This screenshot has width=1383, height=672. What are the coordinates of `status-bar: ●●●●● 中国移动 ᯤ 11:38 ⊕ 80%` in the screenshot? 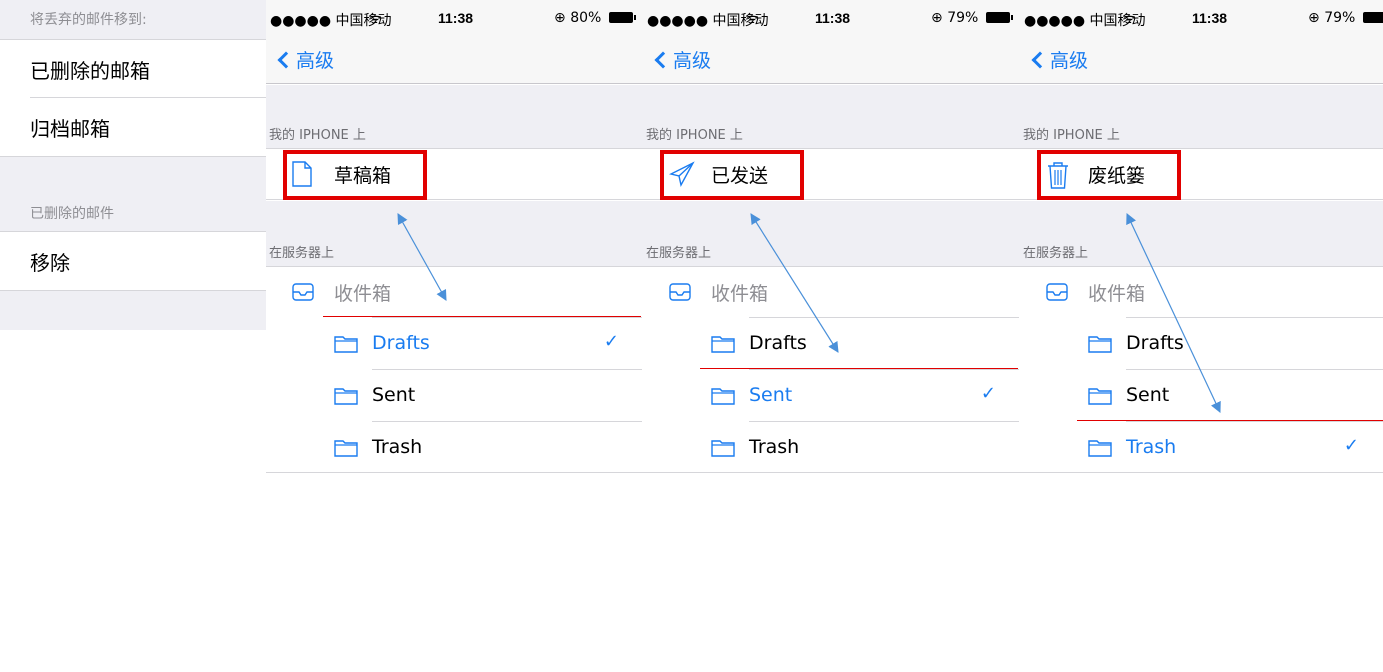 It's located at (454, 20).